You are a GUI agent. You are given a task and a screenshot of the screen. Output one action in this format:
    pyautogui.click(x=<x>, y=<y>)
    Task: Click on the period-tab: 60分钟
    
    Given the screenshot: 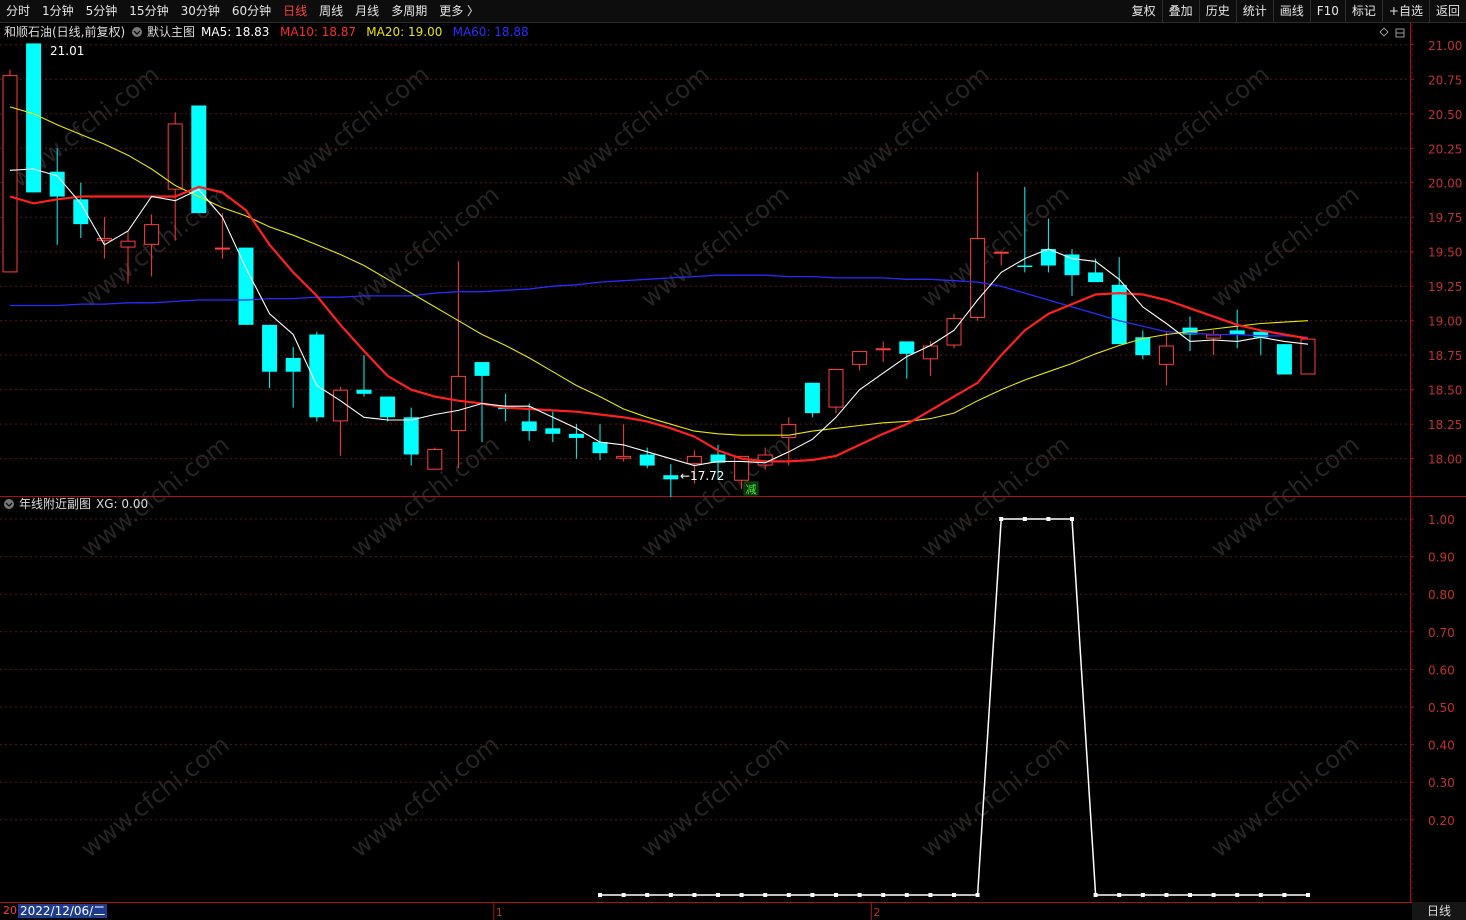 What is the action you would take?
    pyautogui.click(x=251, y=11)
    